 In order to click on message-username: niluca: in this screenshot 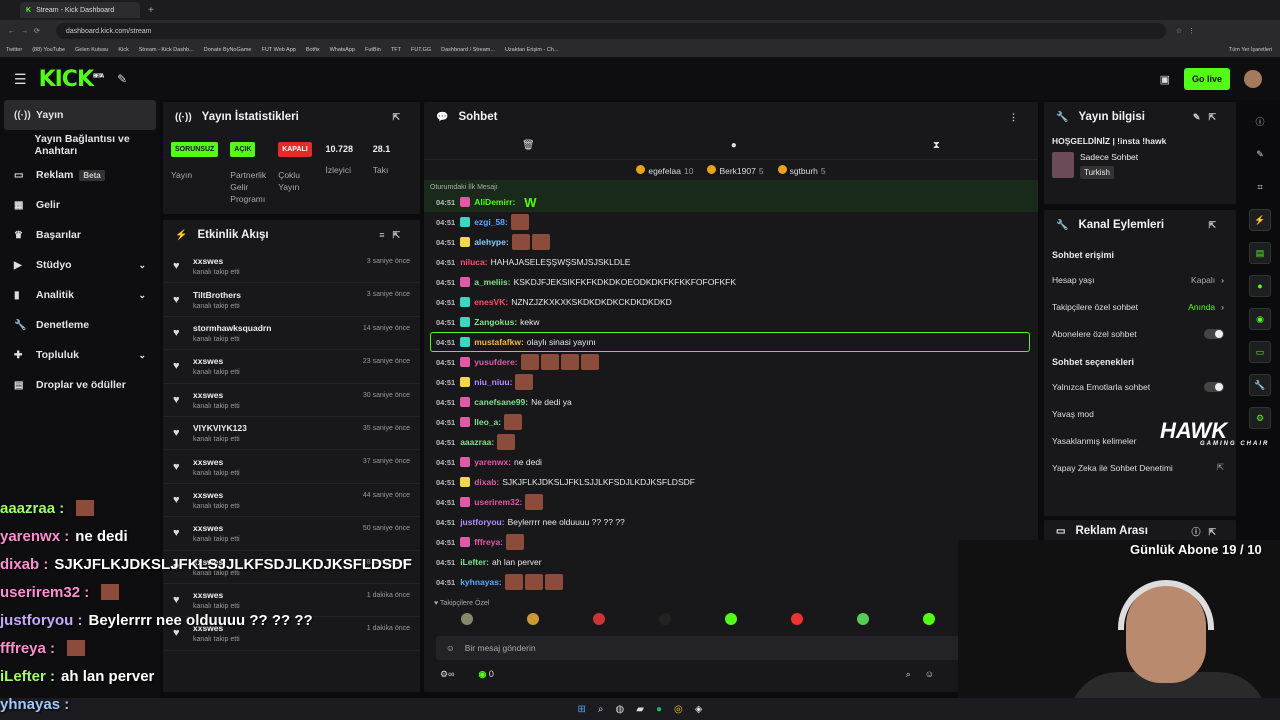, I will do `click(473, 262)`.